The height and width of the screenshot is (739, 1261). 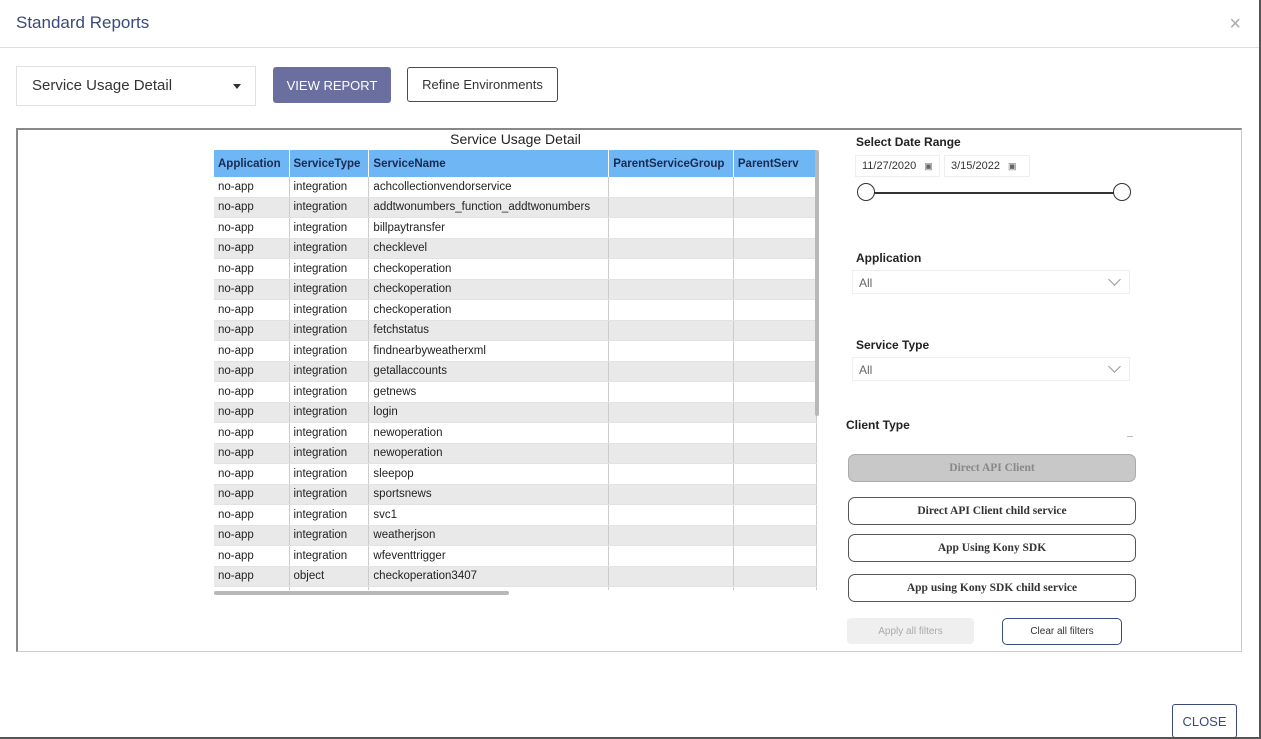 What do you see at coordinates (515, 412) in the screenshot?
I see `table-row: no-app integration login` at bounding box center [515, 412].